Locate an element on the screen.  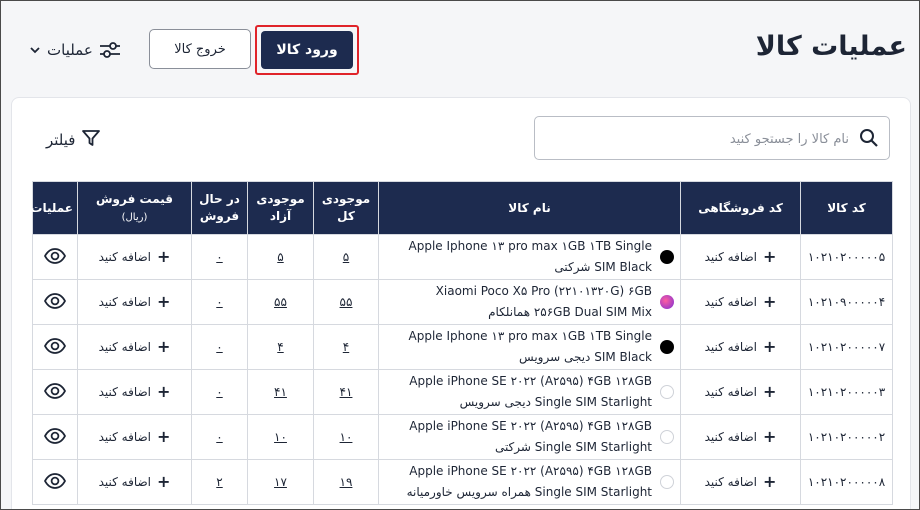
free-stock-link: ۱۰ is located at coordinates (280, 437).